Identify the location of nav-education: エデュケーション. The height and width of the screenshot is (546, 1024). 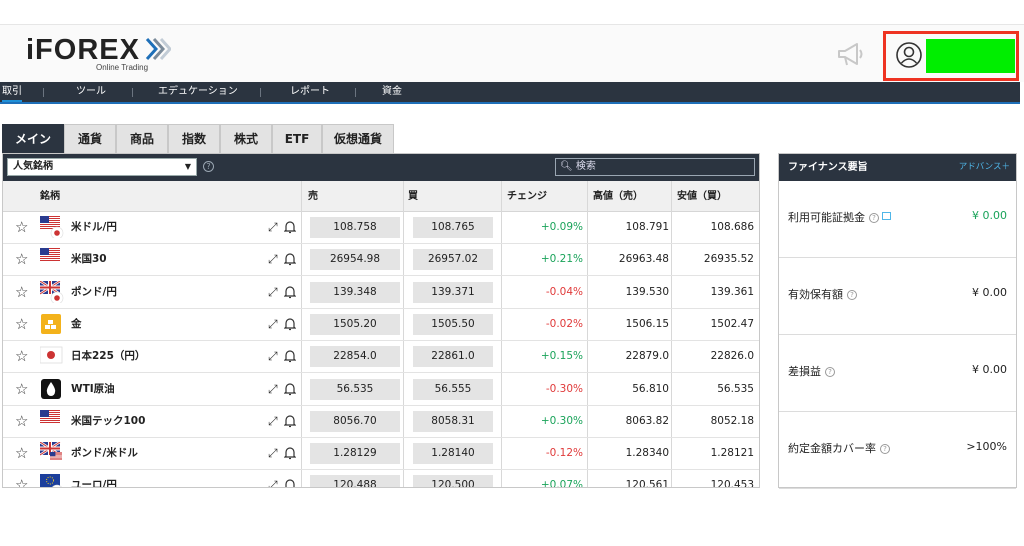
(198, 92).